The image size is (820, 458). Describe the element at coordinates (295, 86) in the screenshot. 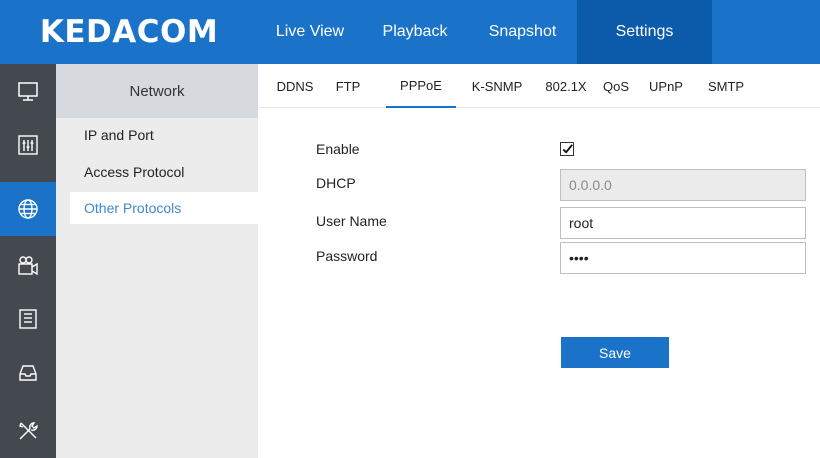

I see `tab-ddns: DDNS` at that location.